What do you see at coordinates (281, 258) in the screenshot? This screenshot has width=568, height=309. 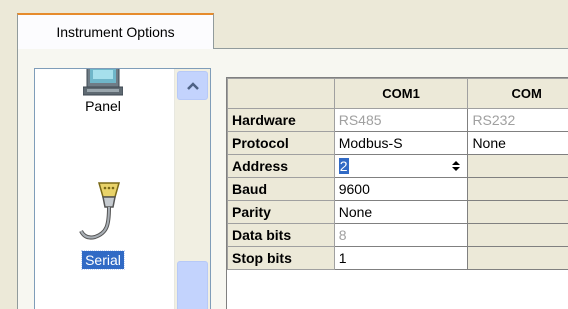 I see `row-header-stop-bits: Stop bits` at bounding box center [281, 258].